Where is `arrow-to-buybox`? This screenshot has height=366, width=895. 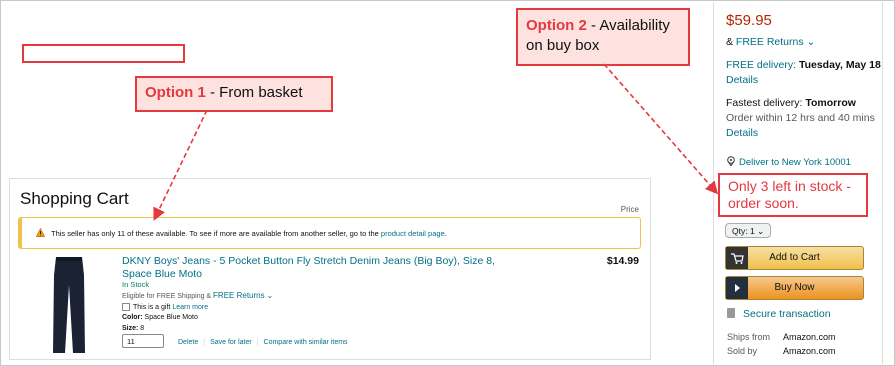 arrow-to-buybox is located at coordinates (661, 129).